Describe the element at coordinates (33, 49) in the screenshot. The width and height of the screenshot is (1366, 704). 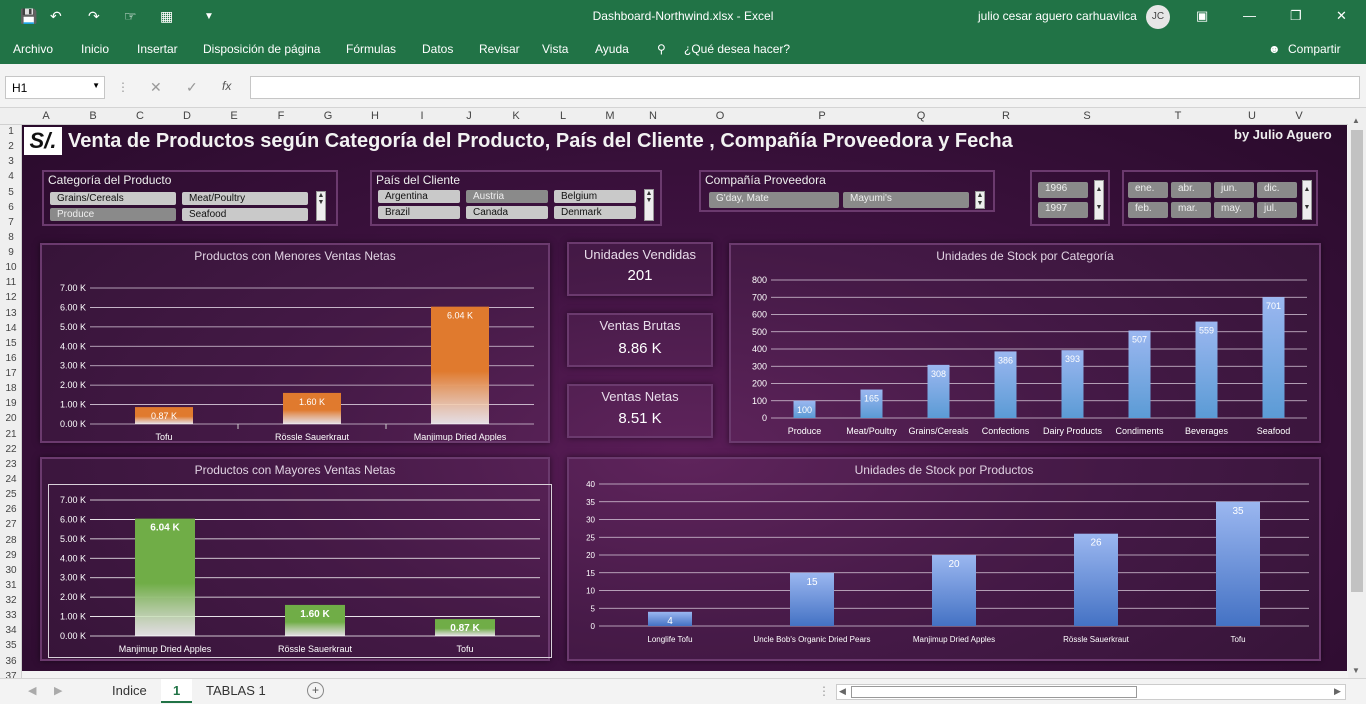
I see `tab-archivo: Archivo` at that location.